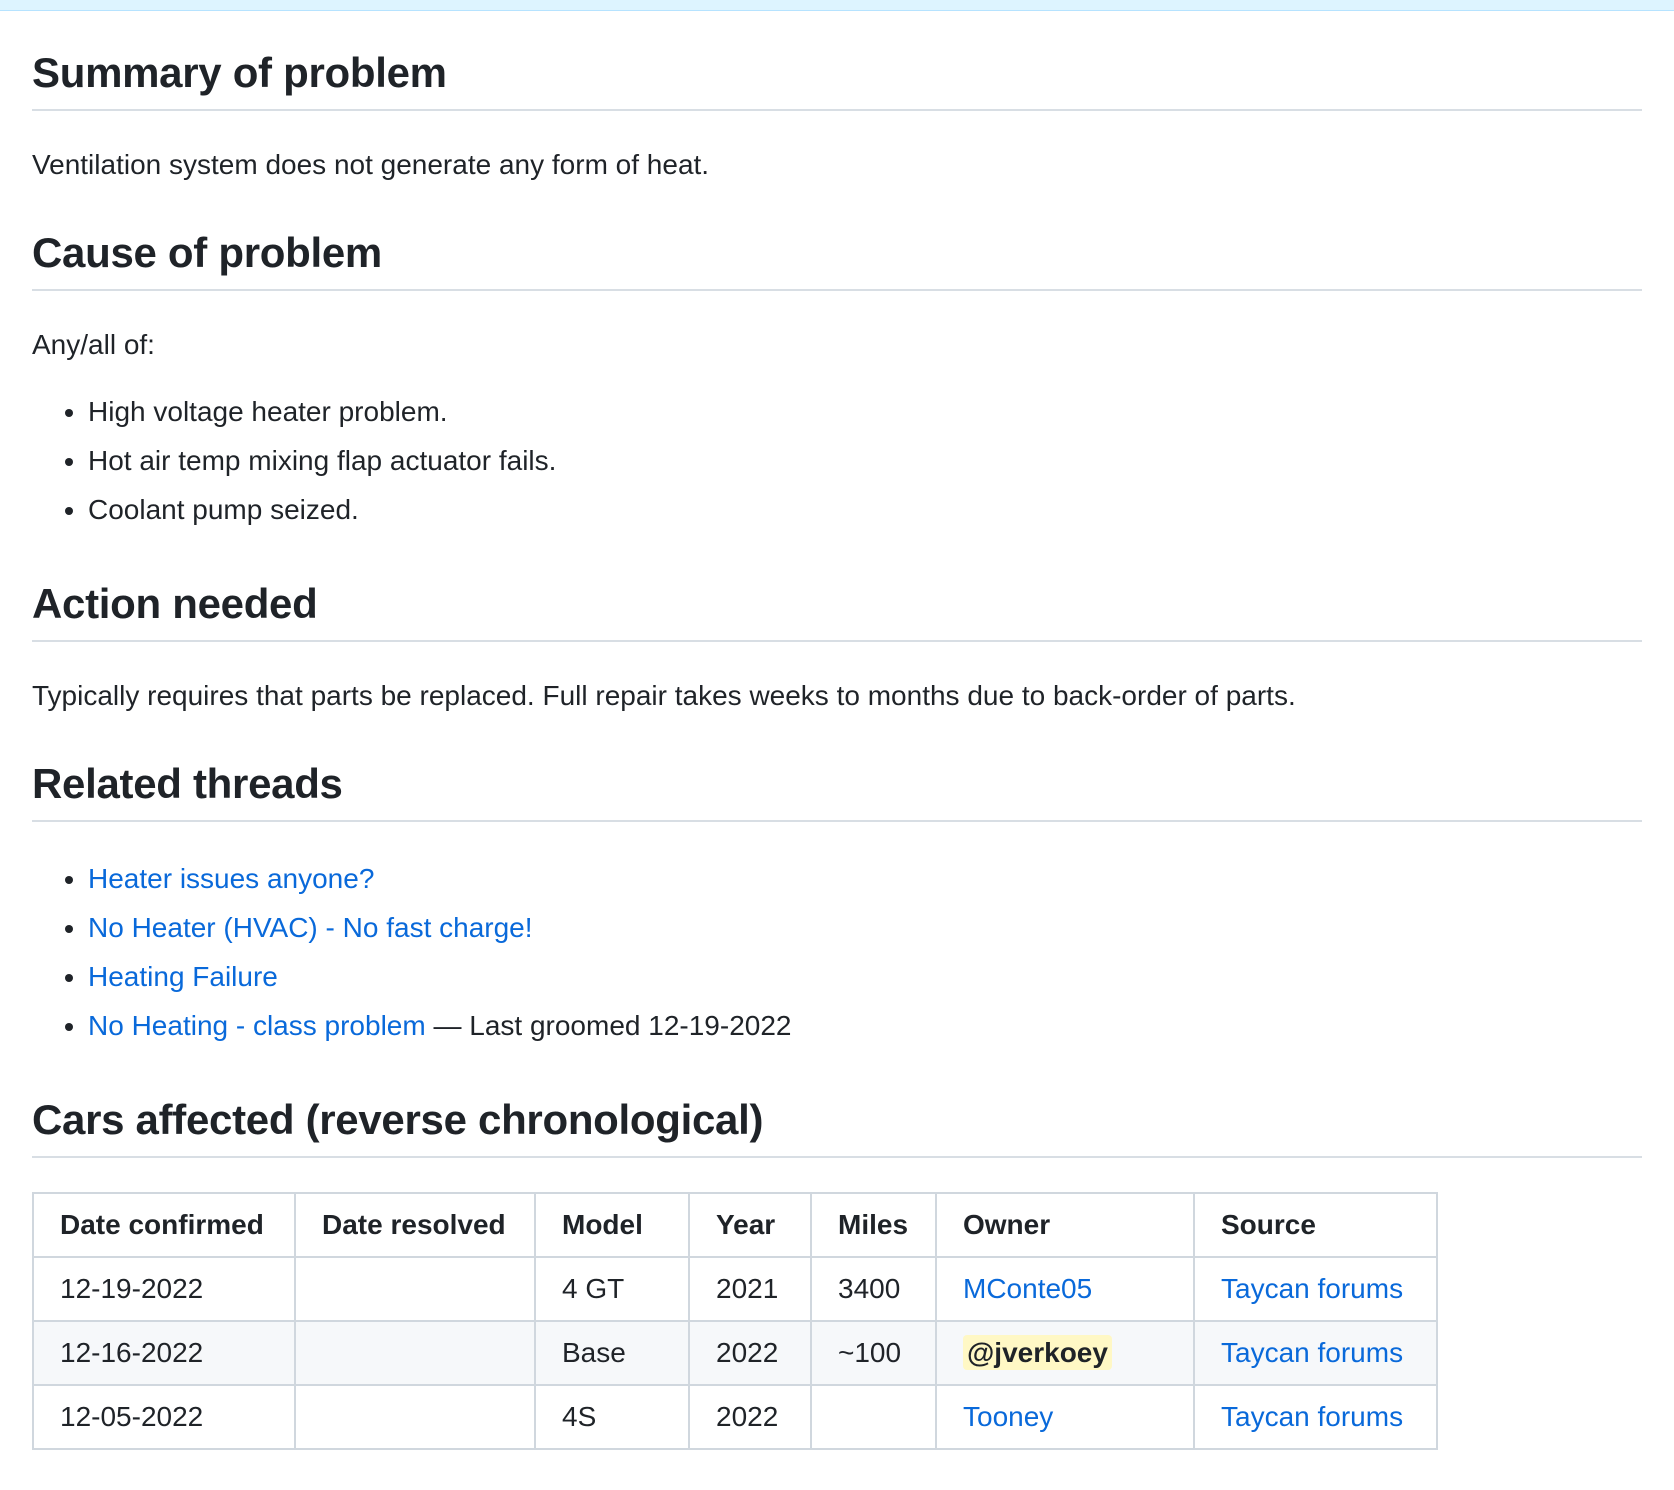 The width and height of the screenshot is (1674, 1490). What do you see at coordinates (873, 1289) in the screenshot?
I see `cell-miles: 3400` at bounding box center [873, 1289].